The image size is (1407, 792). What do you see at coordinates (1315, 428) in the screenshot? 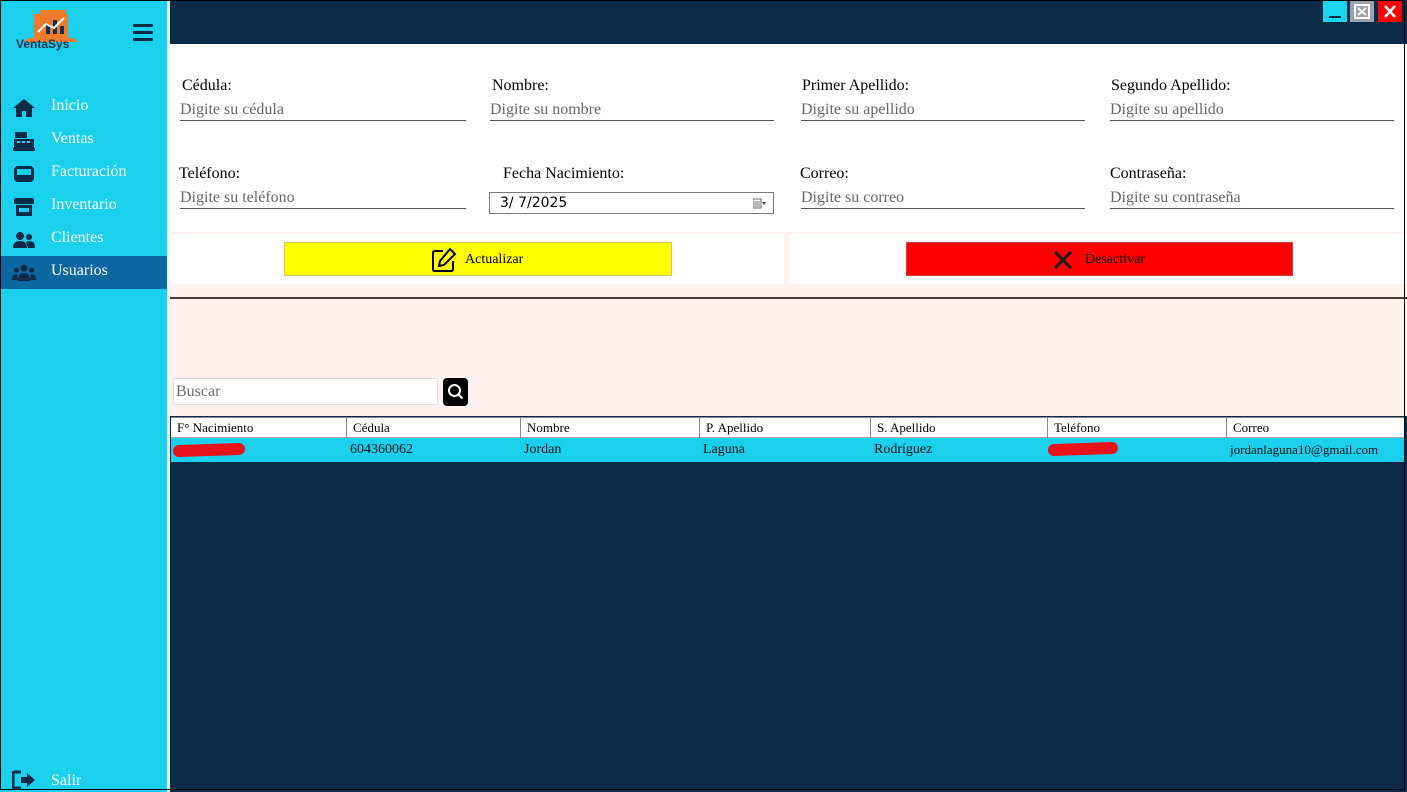
I see `column-header: Correo` at bounding box center [1315, 428].